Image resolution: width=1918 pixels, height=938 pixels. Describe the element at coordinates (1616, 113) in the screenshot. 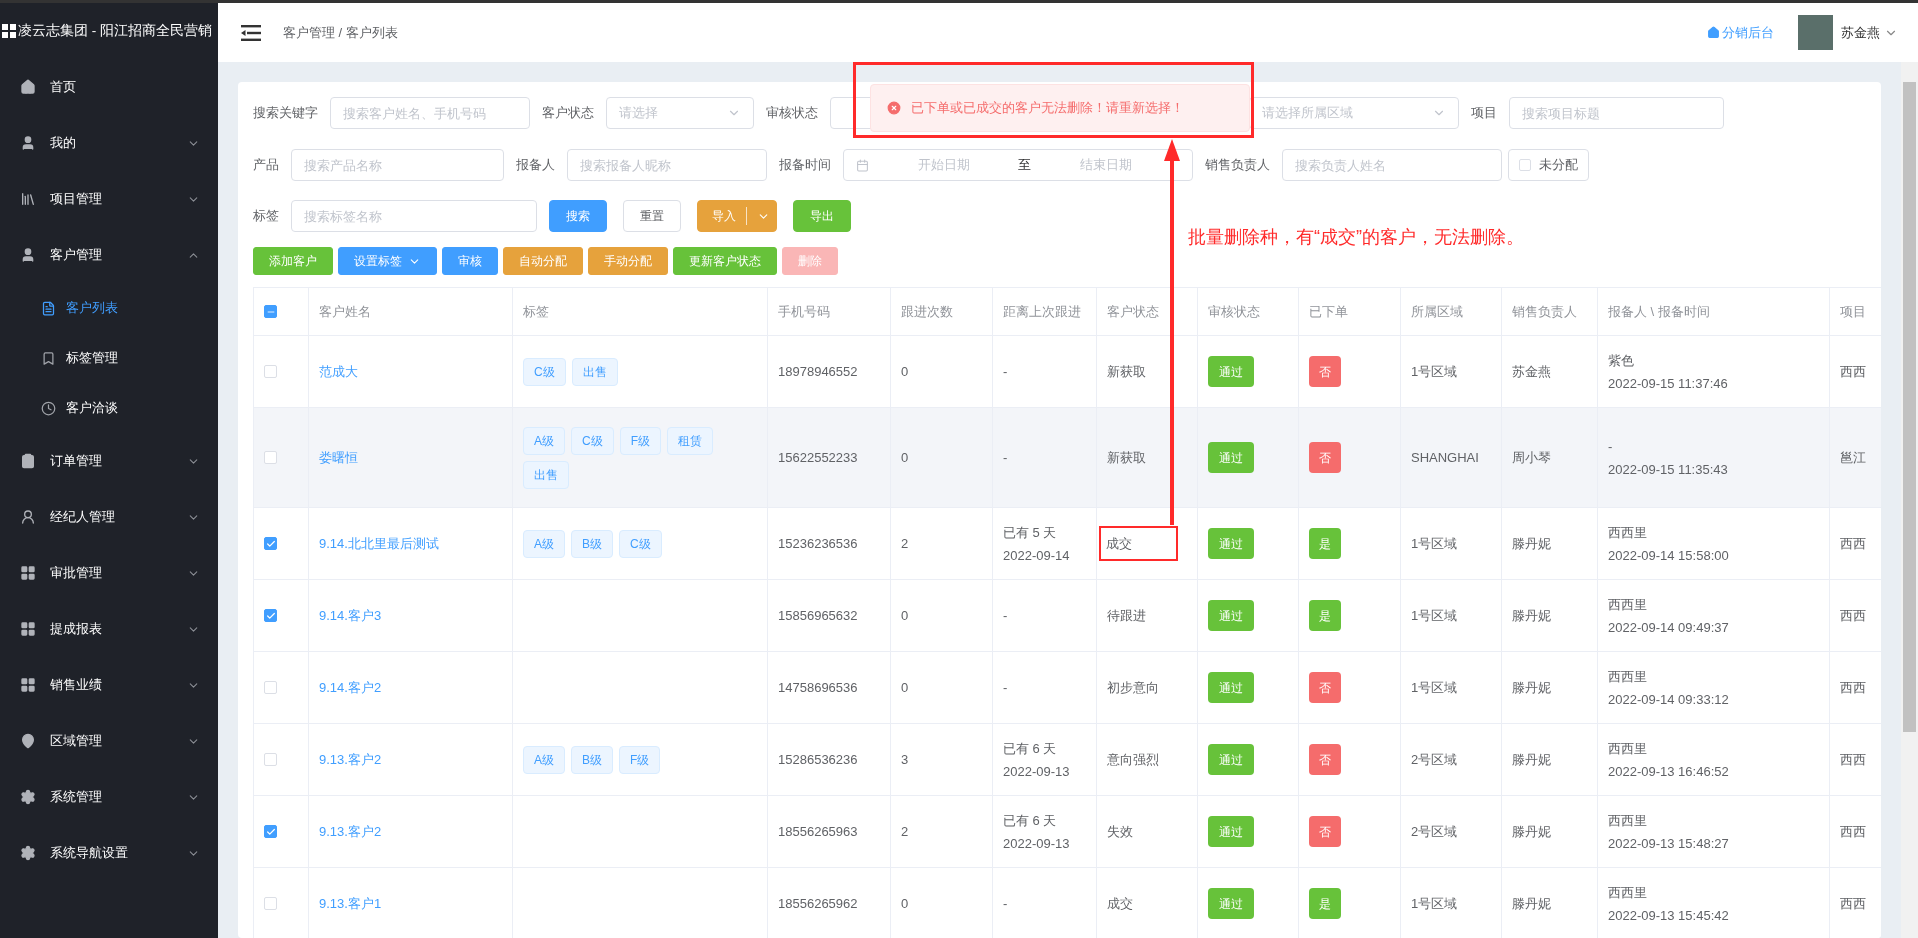

I see `project-field: 搜索项目标题` at that location.